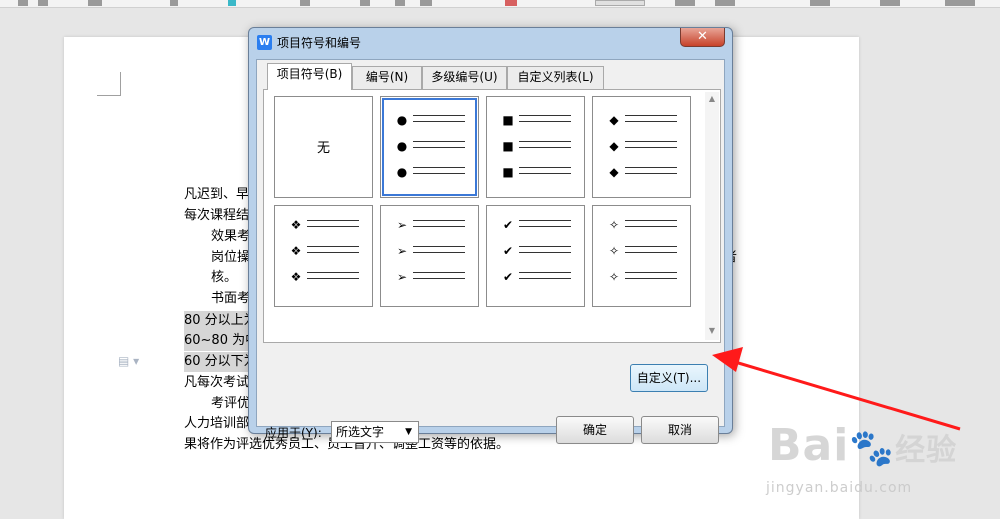  I want to click on baidu-jingyan-watermark: Bai🐾经验 jingyan.baidu.com, so click(875, 467).